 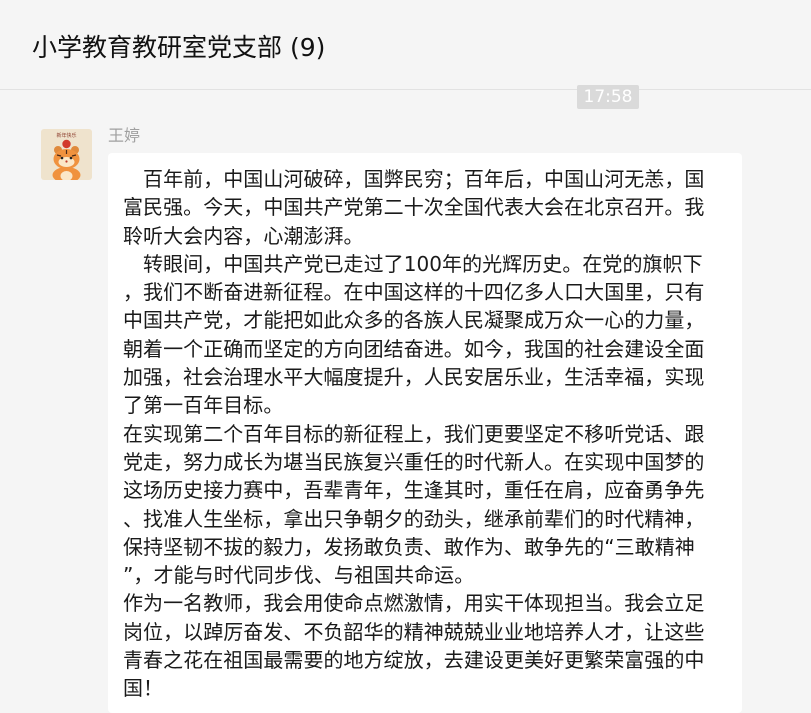 What do you see at coordinates (414, 660) in the screenshot?
I see `message-line: 青春之花在祖国最需要的地方绽放，去建设更美好更繁荣富强的中` at bounding box center [414, 660].